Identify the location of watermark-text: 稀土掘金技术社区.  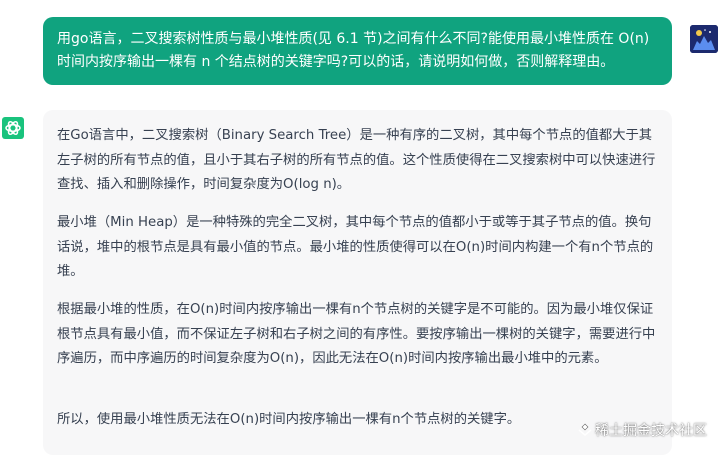
(651, 431).